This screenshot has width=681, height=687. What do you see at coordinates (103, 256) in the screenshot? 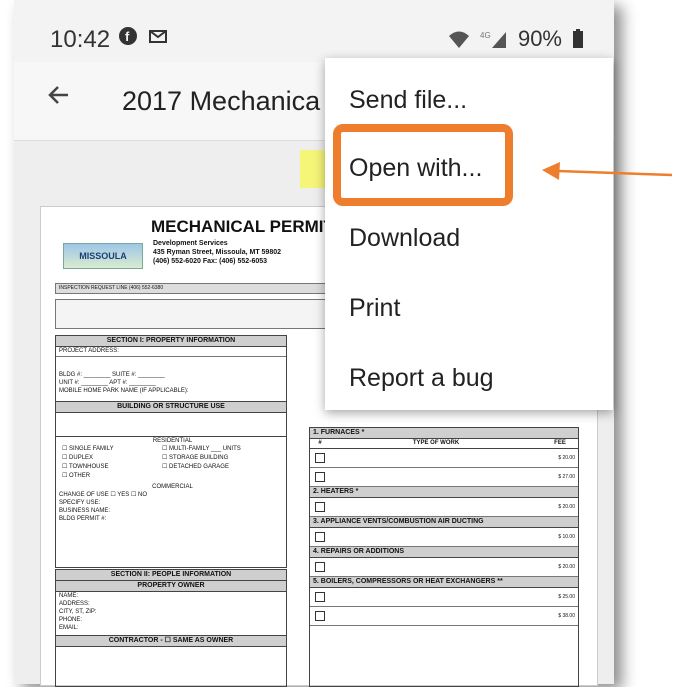
I see `missoula-logo: MISSOULA` at bounding box center [103, 256].